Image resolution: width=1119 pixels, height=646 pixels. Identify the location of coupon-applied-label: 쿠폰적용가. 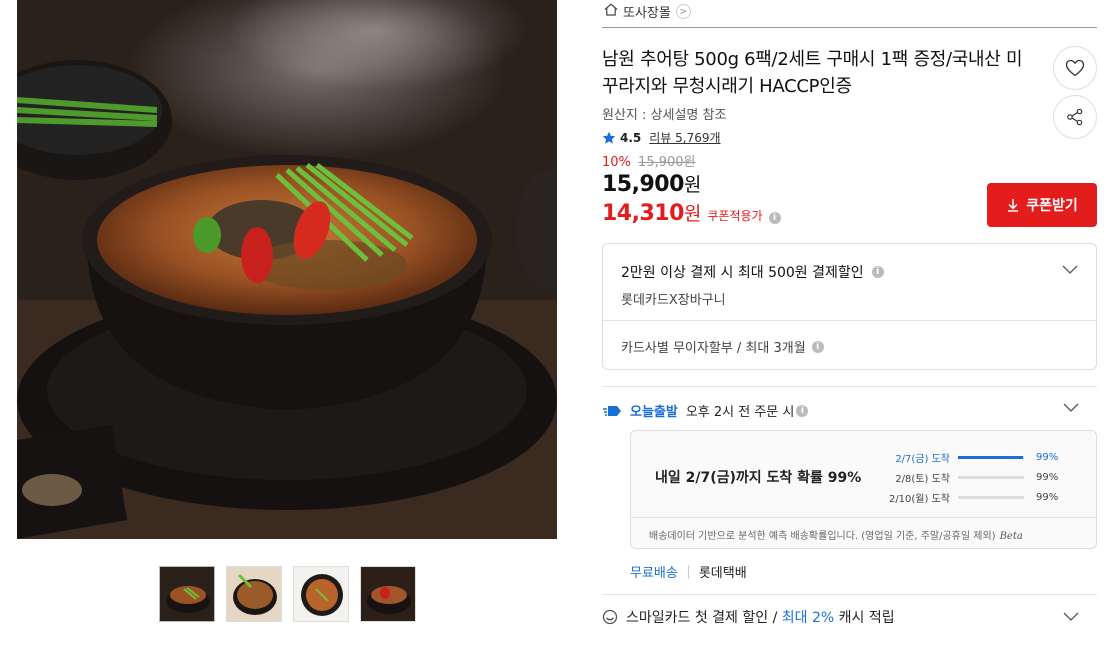
(735, 216).